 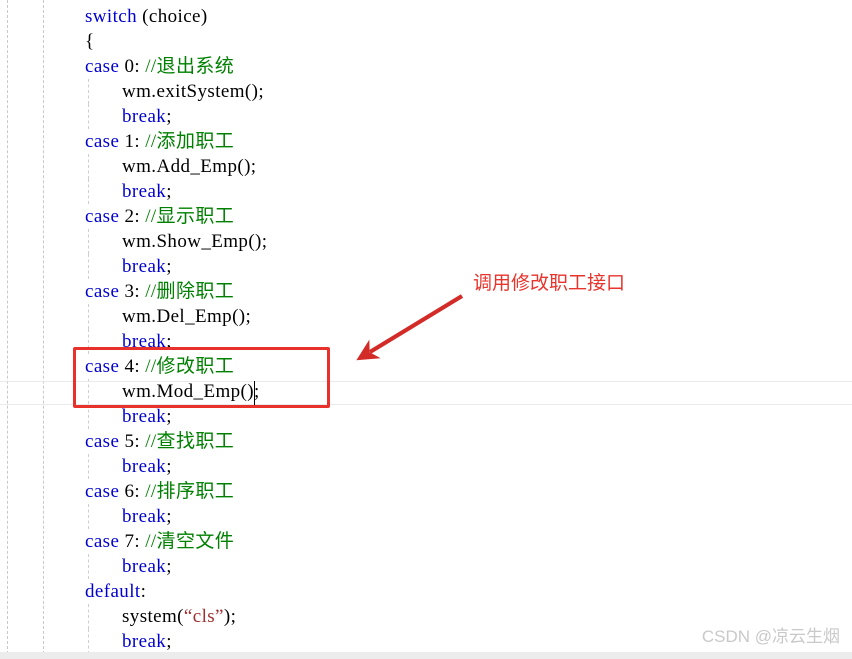 I want to click on code-token: 3:, so click(x=132, y=291).